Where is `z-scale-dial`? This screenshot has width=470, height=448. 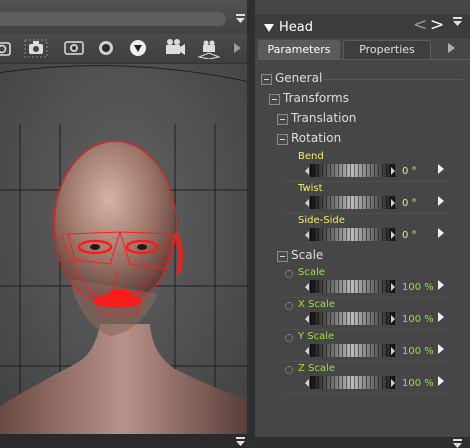
z-scale-dial is located at coordinates (352, 382).